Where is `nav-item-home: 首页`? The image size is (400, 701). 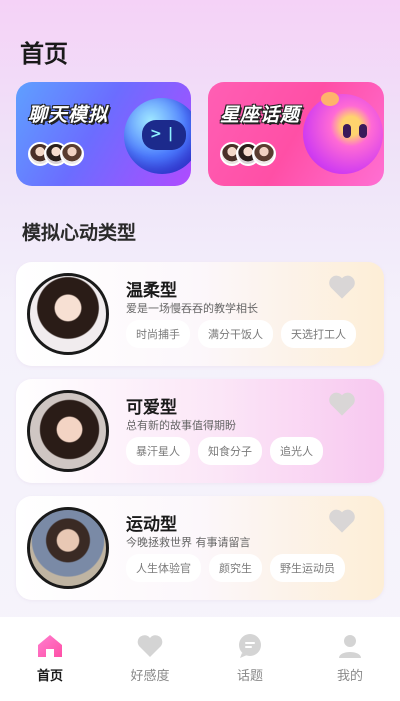 nav-item-home: 首页 is located at coordinates (50, 667).